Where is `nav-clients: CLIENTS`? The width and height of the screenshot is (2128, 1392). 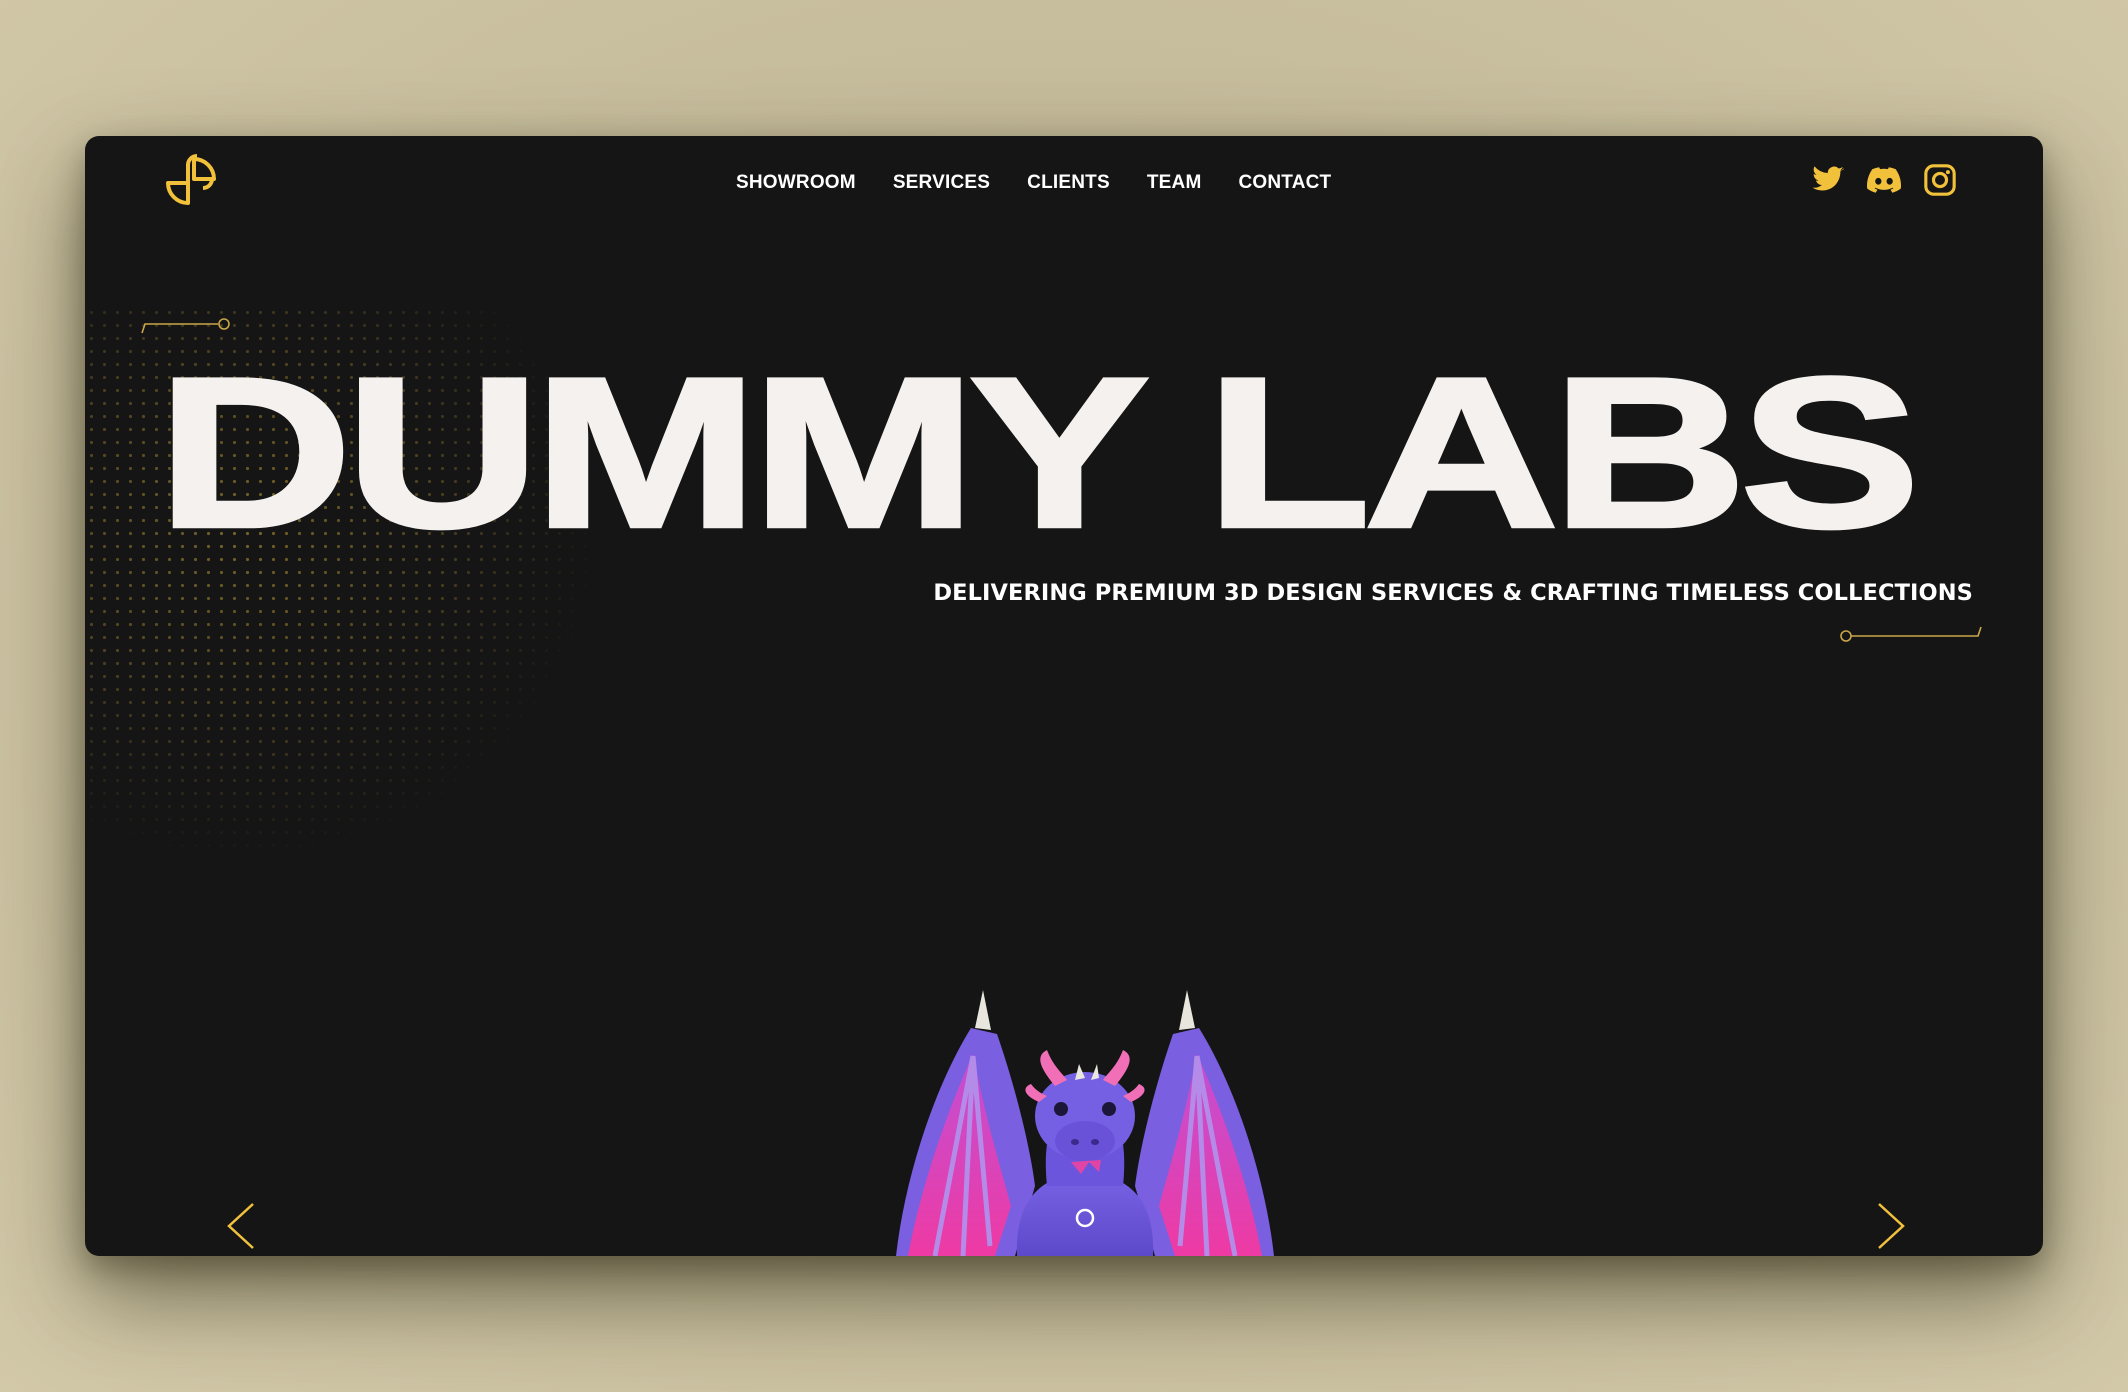 nav-clients: CLIENTS is located at coordinates (1068, 183).